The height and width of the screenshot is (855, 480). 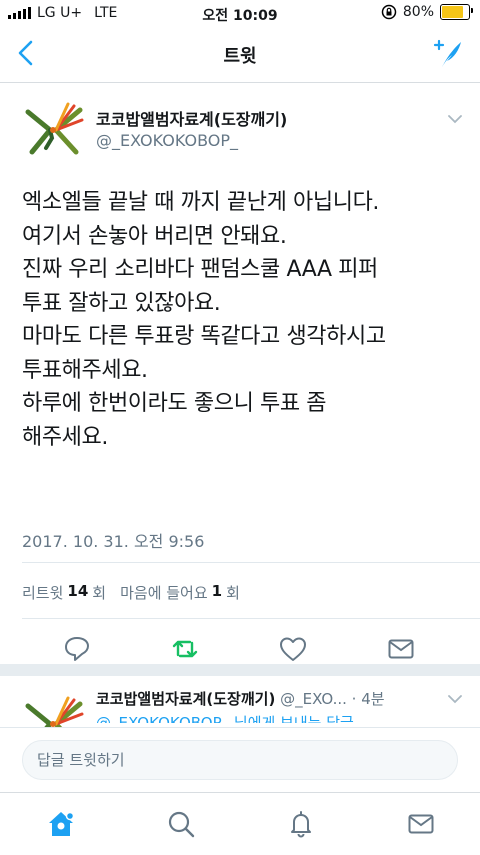 I want to click on tweet-line: 해주세요., so click(x=65, y=437).